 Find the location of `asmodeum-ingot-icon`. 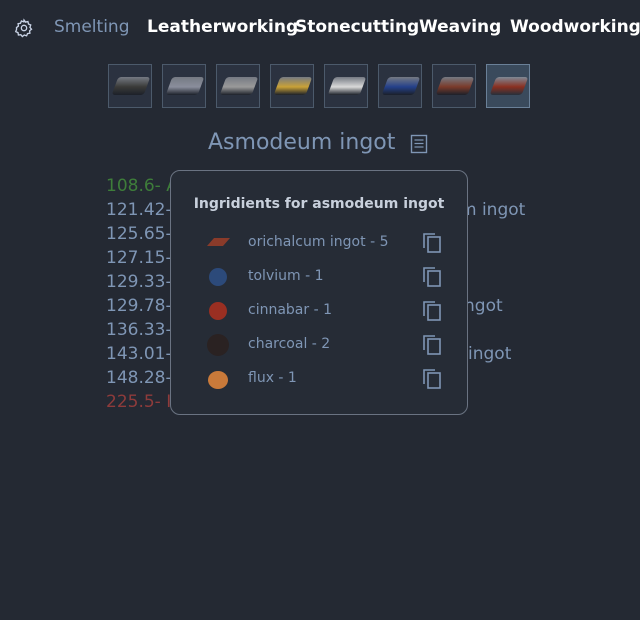

asmodeum-ingot-icon is located at coordinates (509, 86).